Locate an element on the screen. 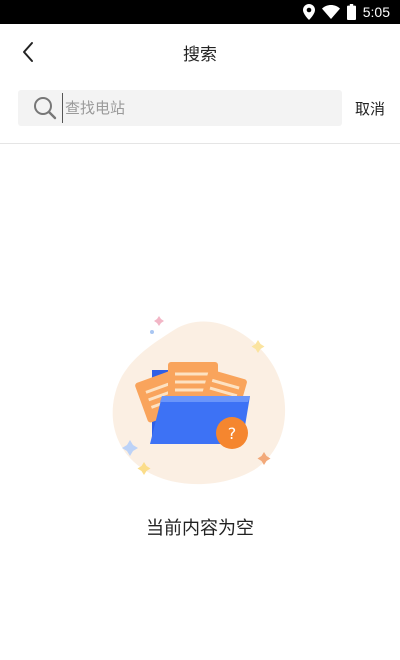 This screenshot has width=400, height=660. cancel-button: 取消 is located at coordinates (370, 108).